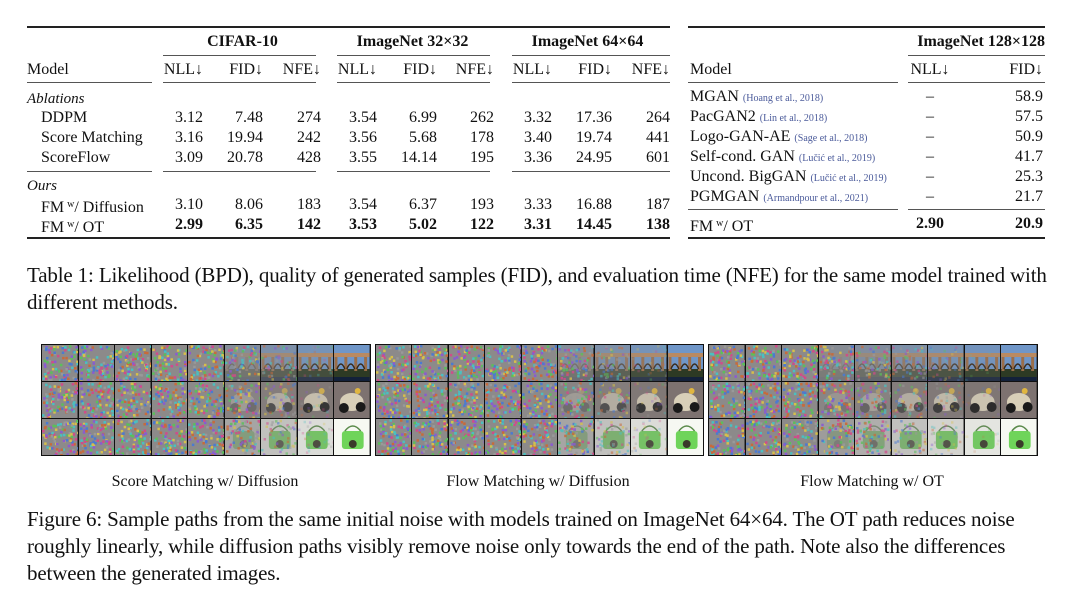 Image resolution: width=1080 pixels, height=608 pixels. What do you see at coordinates (783, 98) in the screenshot?
I see `citation-link: (Hoang et al., 2018)` at bounding box center [783, 98].